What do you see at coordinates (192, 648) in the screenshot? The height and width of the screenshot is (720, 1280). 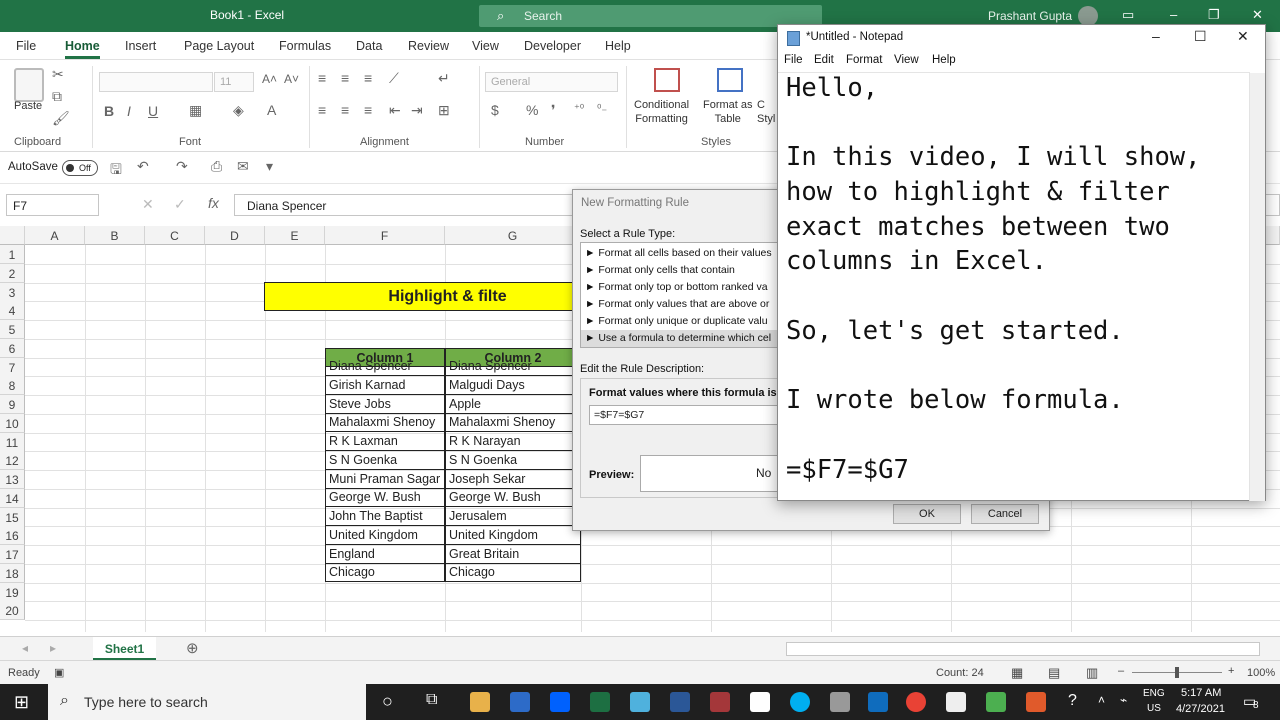 I see `add-sheet-icon: ⊕` at bounding box center [192, 648].